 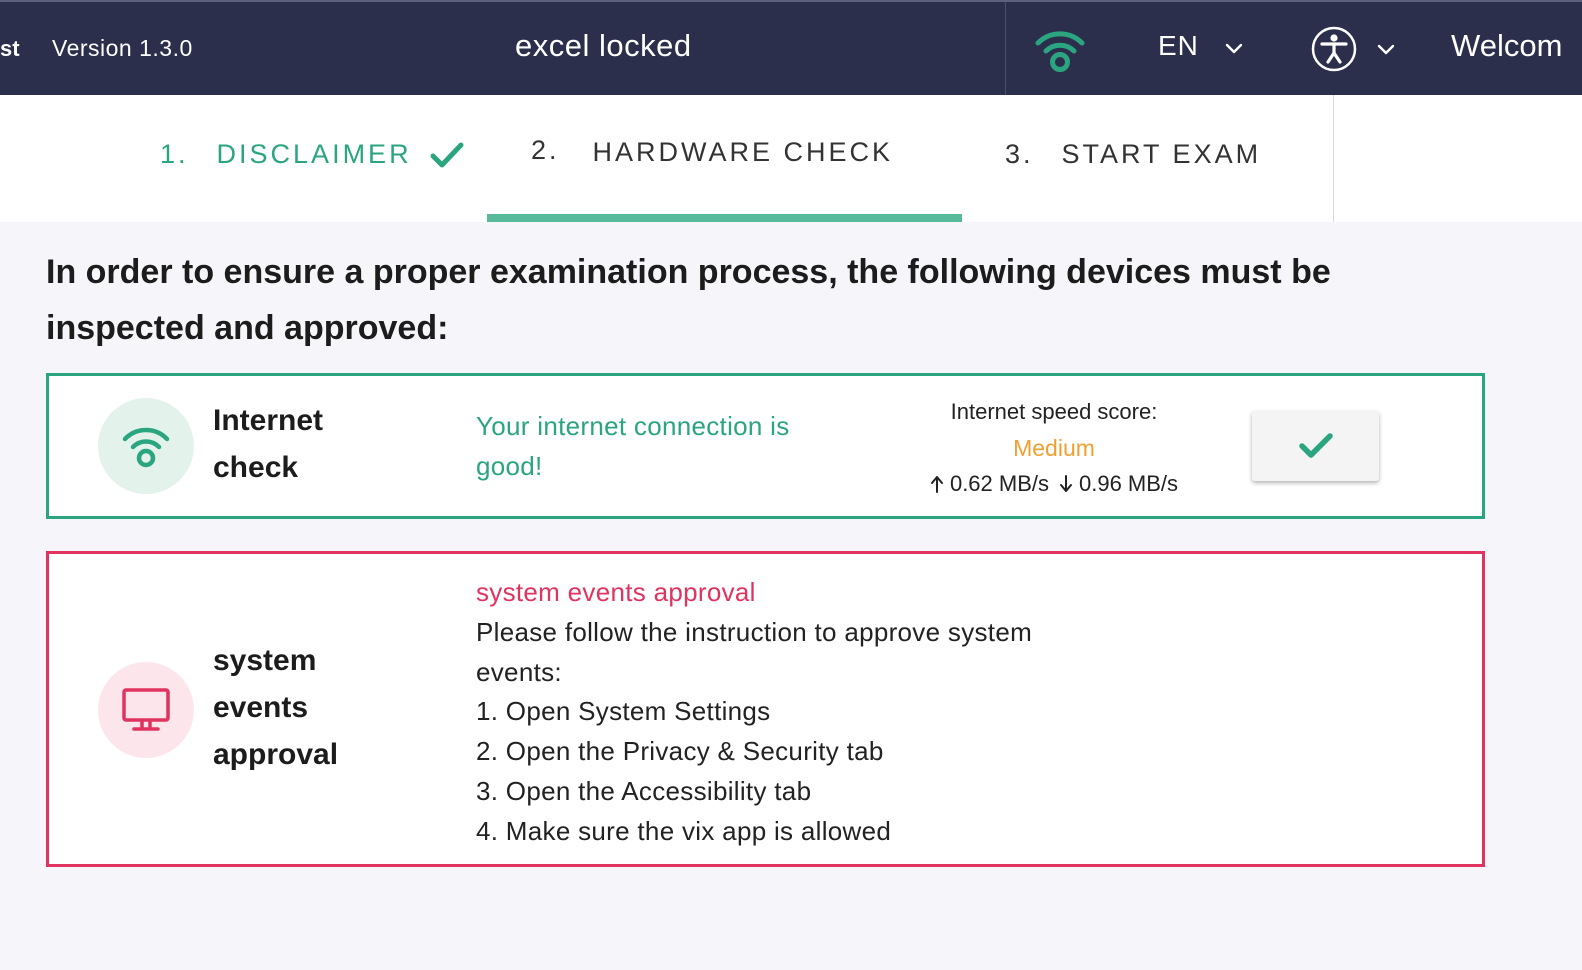 What do you see at coordinates (1129, 483) in the screenshot?
I see `download-value: 0.96 MB/s` at bounding box center [1129, 483].